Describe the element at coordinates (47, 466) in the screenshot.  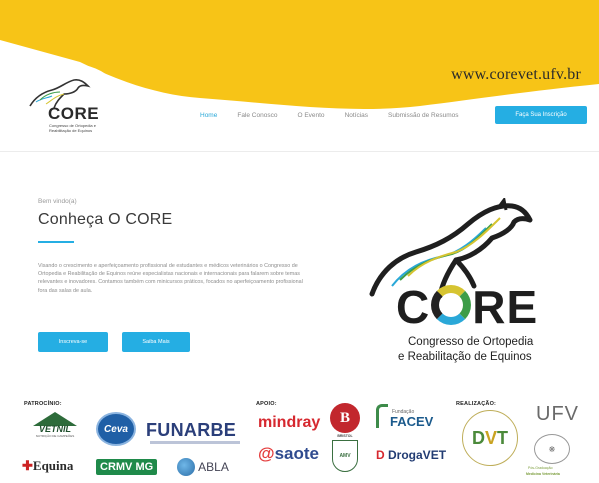
I see `equina-logo: ✚ Equina` at that location.